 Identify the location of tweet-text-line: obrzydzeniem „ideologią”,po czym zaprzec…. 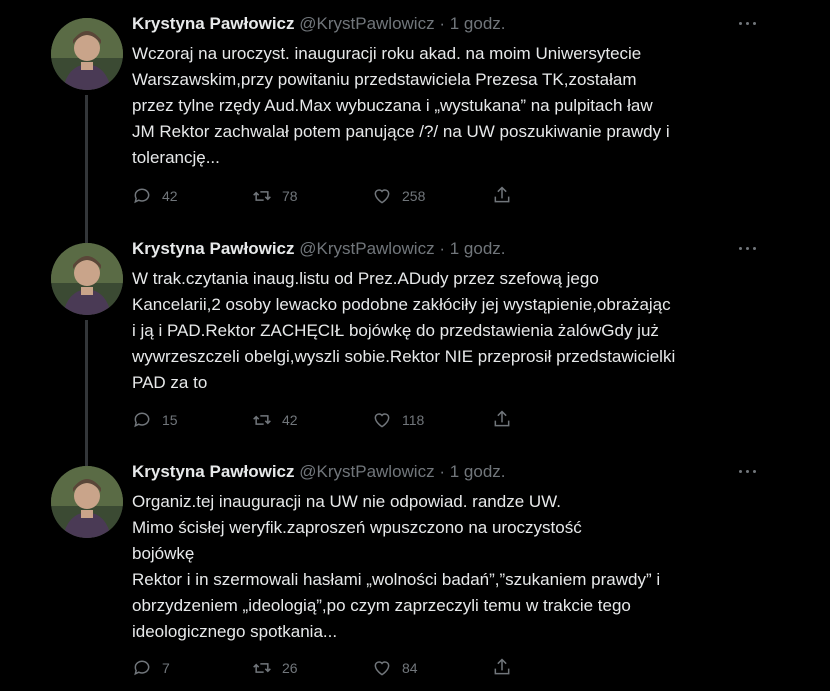
(381, 605).